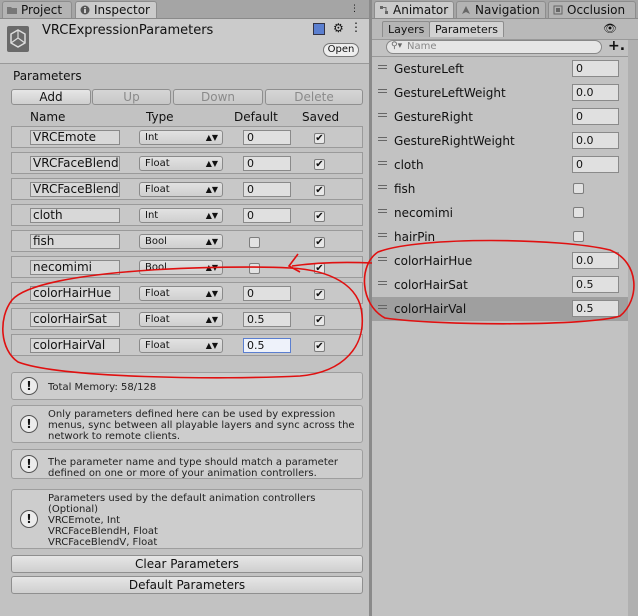 The height and width of the screenshot is (616, 638). I want to click on add-button: Add, so click(51, 97).